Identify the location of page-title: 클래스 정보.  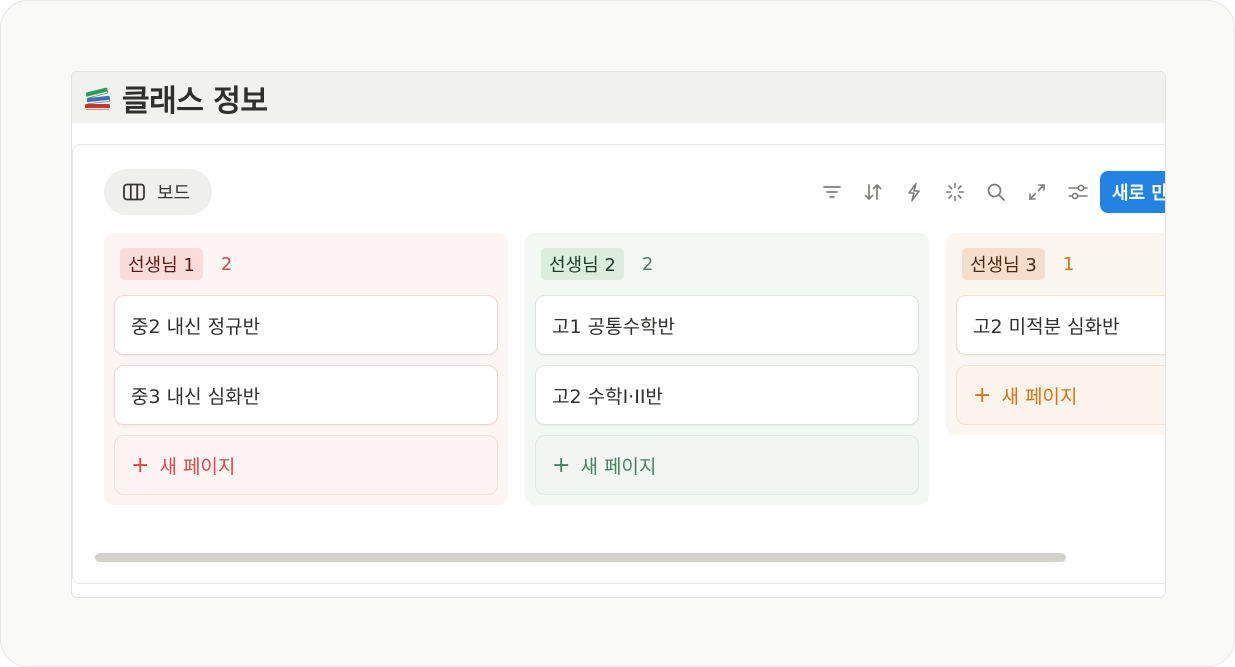
(195, 98).